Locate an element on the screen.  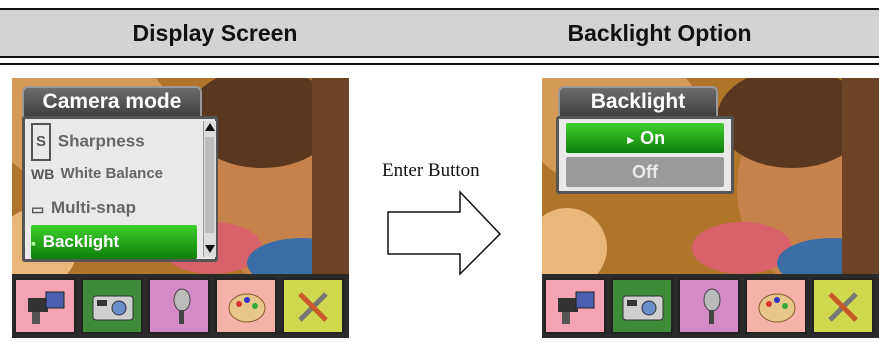
option-title: Backlight is located at coordinates (638, 101).